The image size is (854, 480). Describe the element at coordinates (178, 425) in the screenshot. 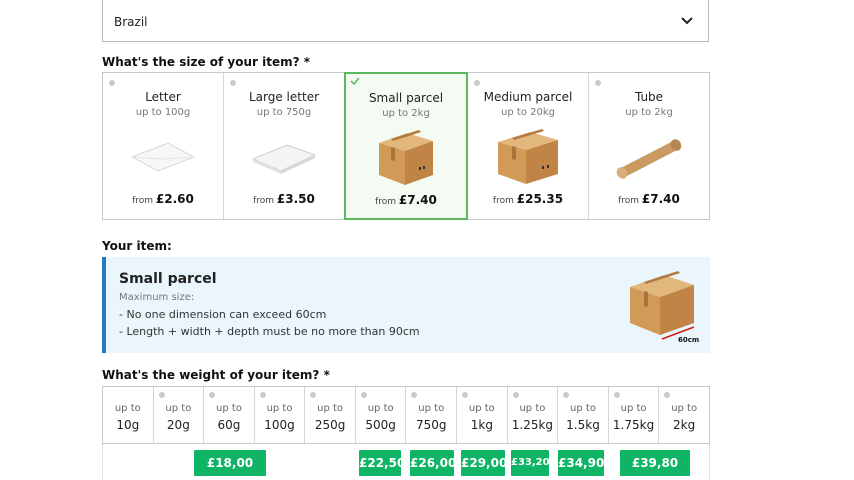

I see `weight-amount: 20g` at that location.